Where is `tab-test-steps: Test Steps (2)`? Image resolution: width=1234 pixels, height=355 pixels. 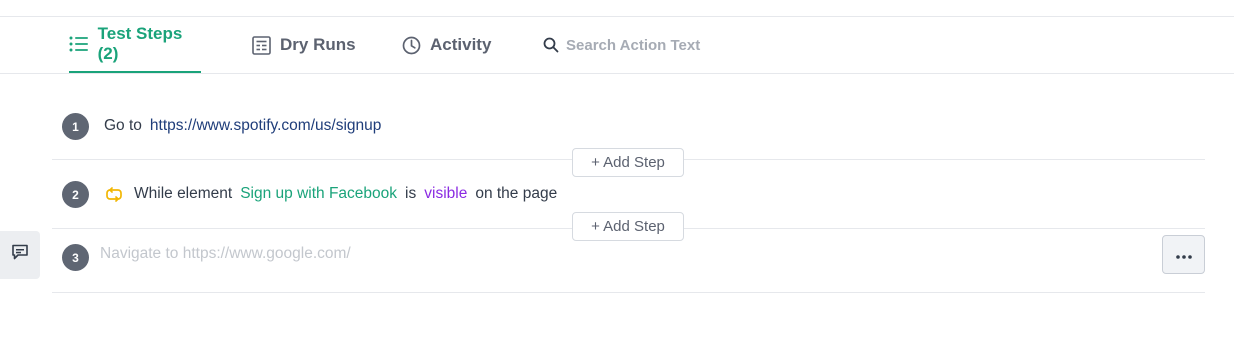 tab-test-steps: Test Steps (2) is located at coordinates (135, 45).